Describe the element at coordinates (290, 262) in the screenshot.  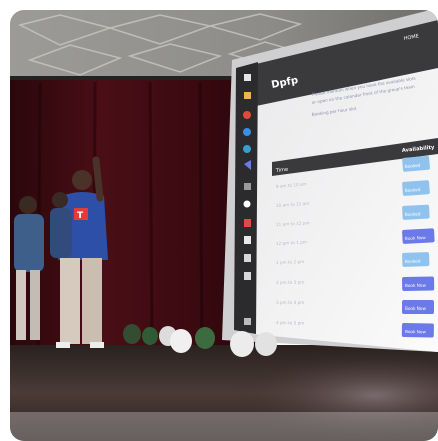
I see `row-time: 1 pm to 2 pm` at that location.